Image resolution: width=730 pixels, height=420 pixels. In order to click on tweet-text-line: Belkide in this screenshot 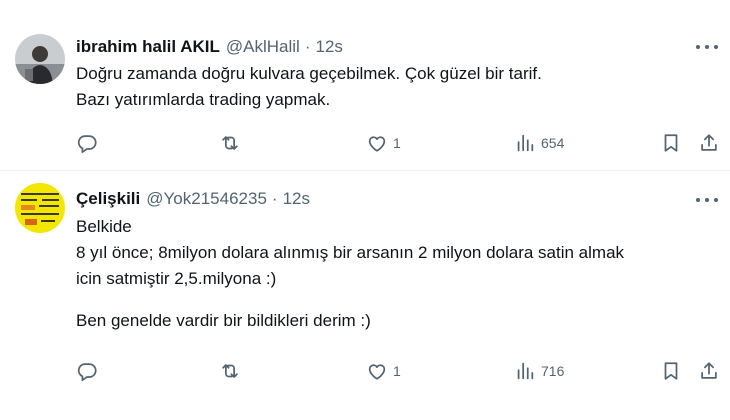, I will do `click(104, 226)`.